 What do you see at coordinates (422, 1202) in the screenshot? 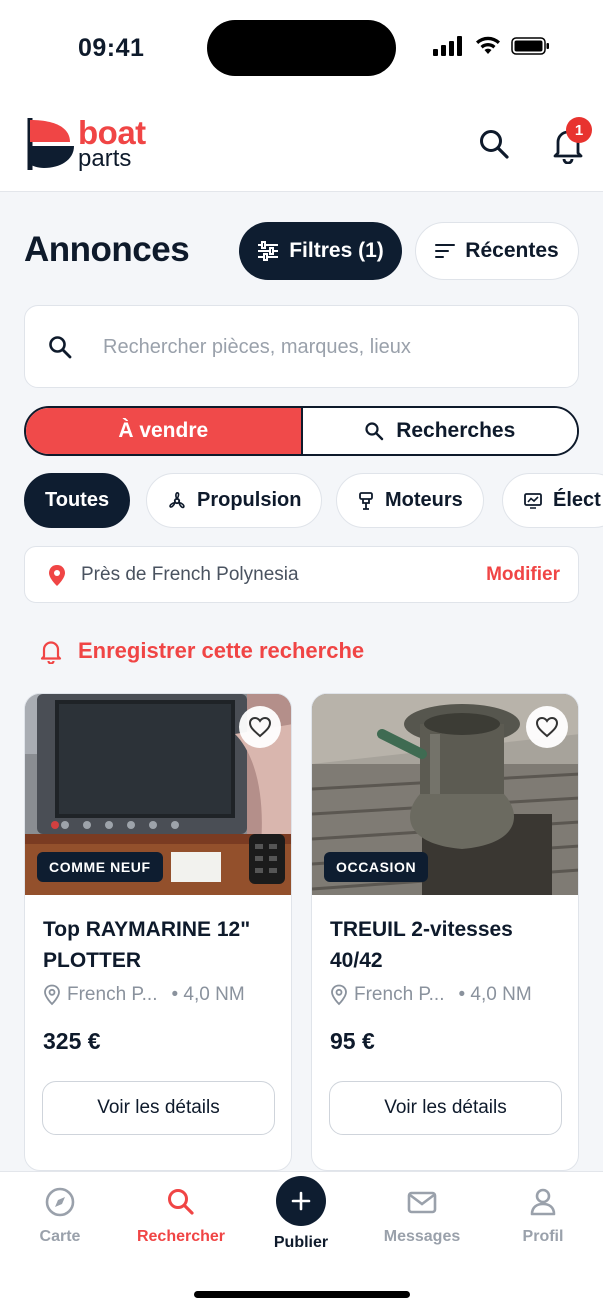
I see `mail-icon` at bounding box center [422, 1202].